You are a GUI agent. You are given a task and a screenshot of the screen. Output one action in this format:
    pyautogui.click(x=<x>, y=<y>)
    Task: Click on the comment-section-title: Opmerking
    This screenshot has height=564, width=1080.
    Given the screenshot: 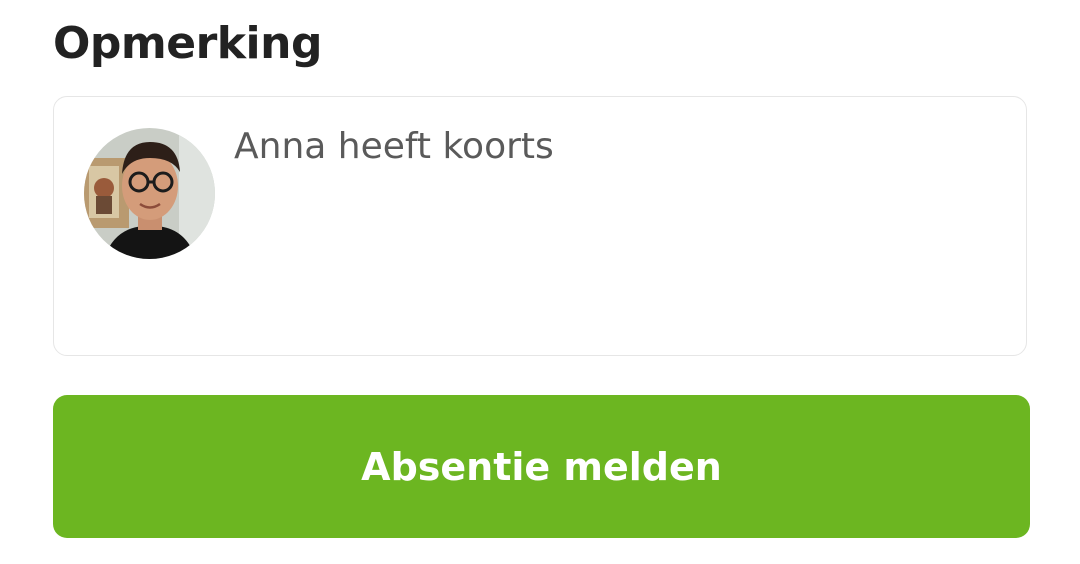 What is the action you would take?
    pyautogui.click(x=187, y=43)
    